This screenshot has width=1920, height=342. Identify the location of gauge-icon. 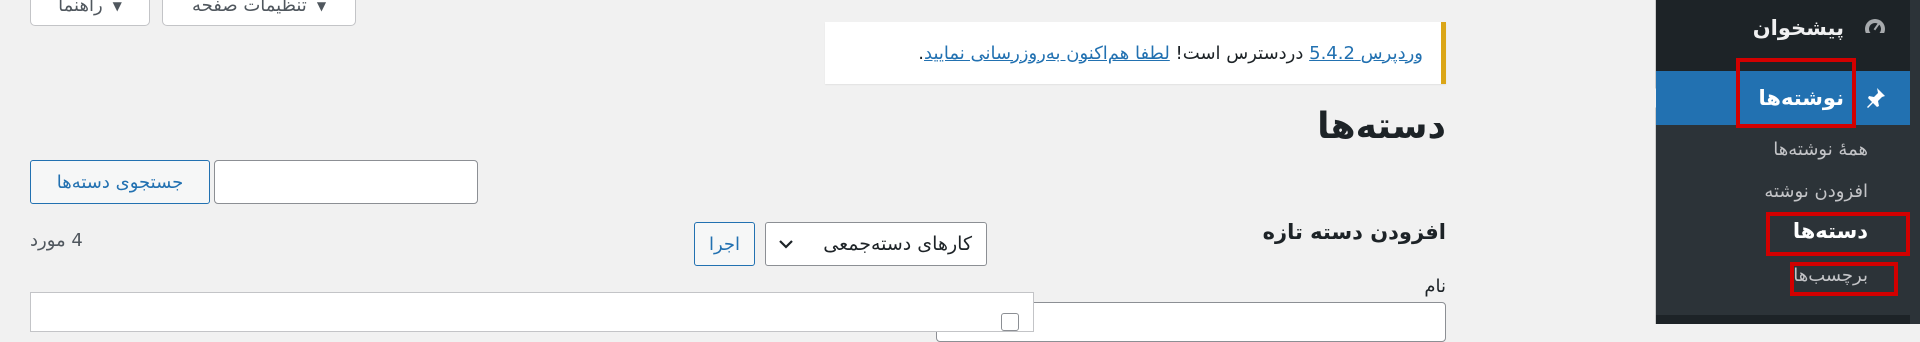
(1875, 28).